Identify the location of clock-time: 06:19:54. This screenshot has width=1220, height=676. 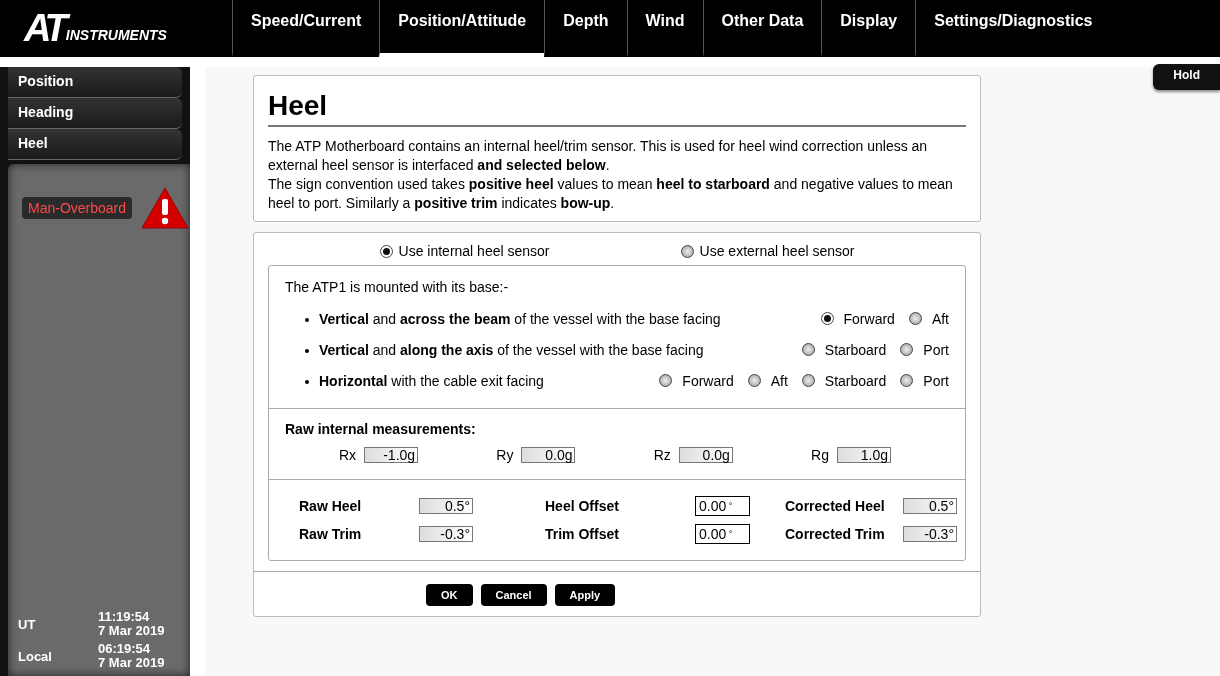
(125, 649).